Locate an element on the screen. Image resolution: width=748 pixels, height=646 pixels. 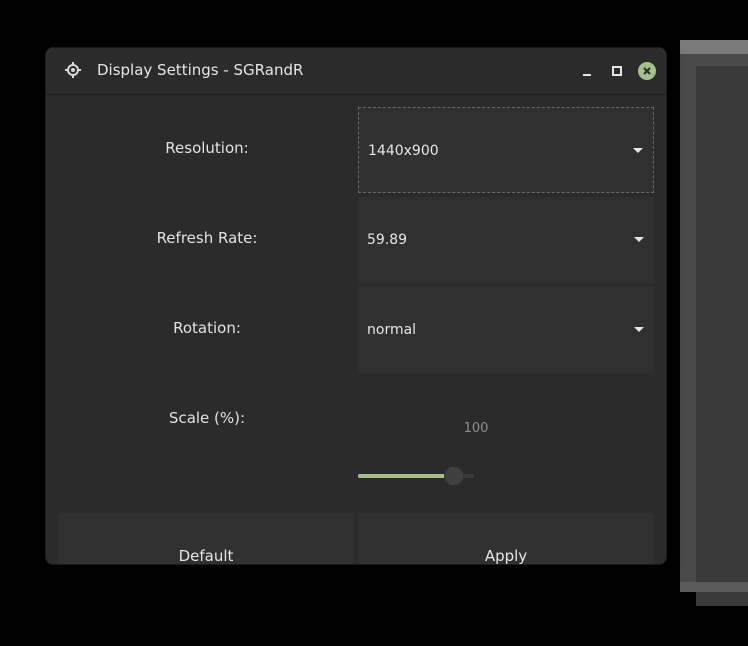
close-button is located at coordinates (647, 71).